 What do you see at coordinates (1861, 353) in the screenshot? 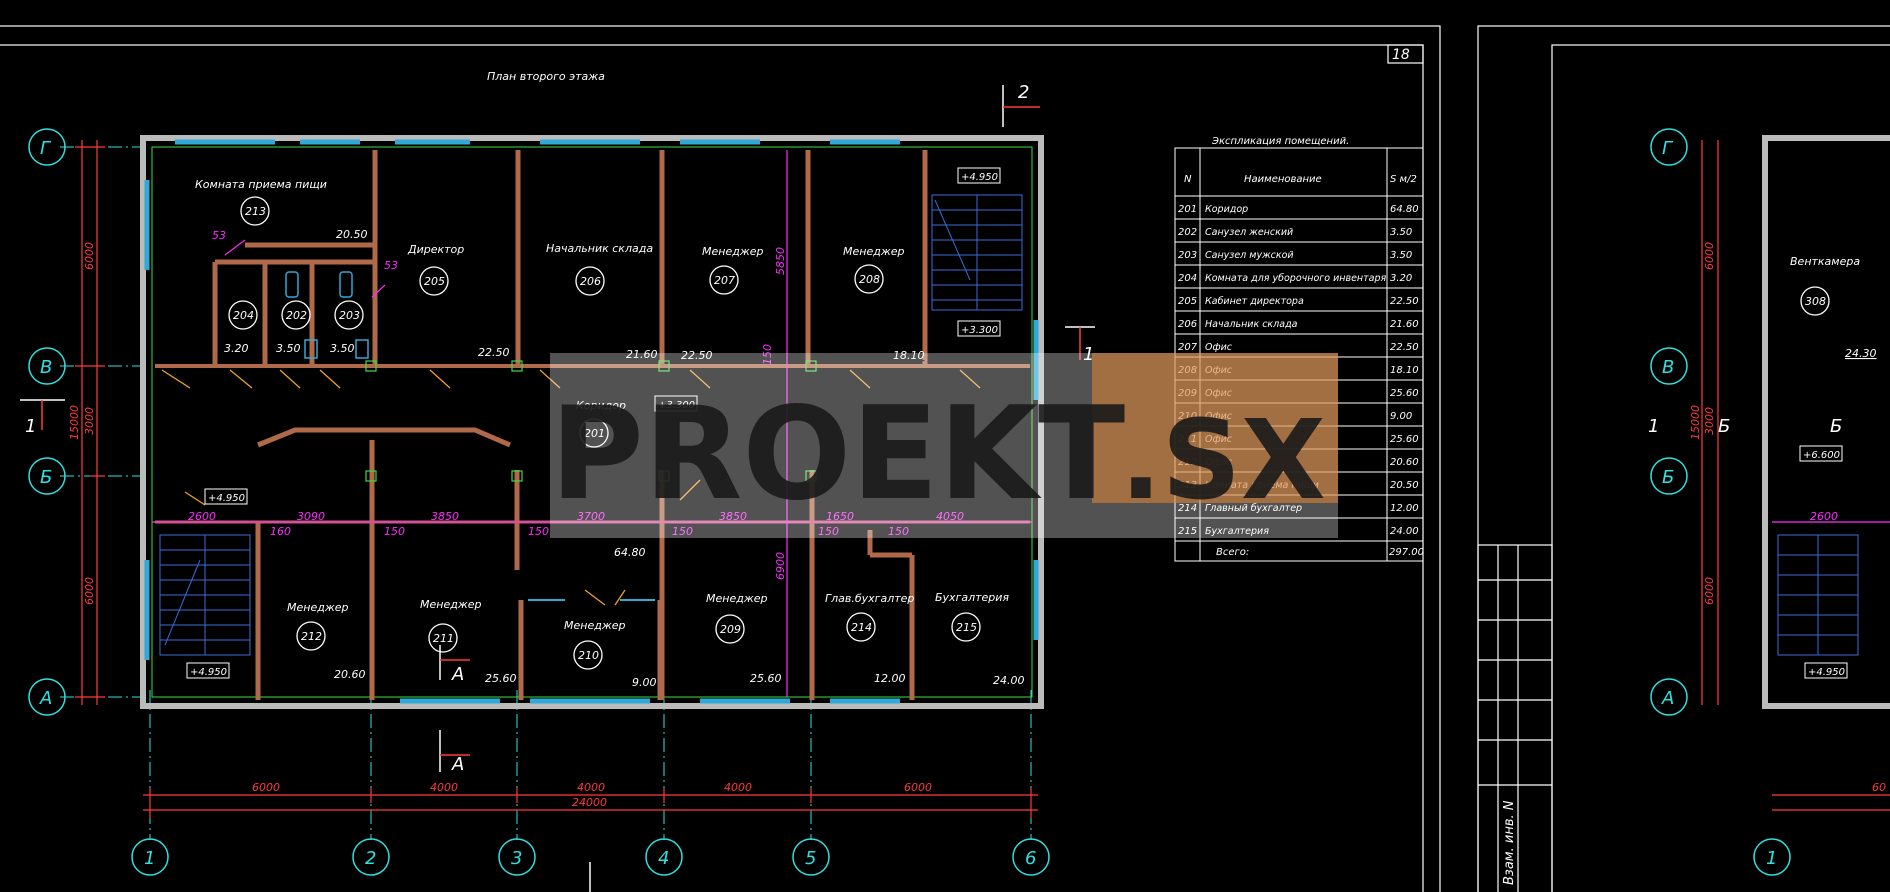
I see `right-room-area: 24.30` at bounding box center [1861, 353].